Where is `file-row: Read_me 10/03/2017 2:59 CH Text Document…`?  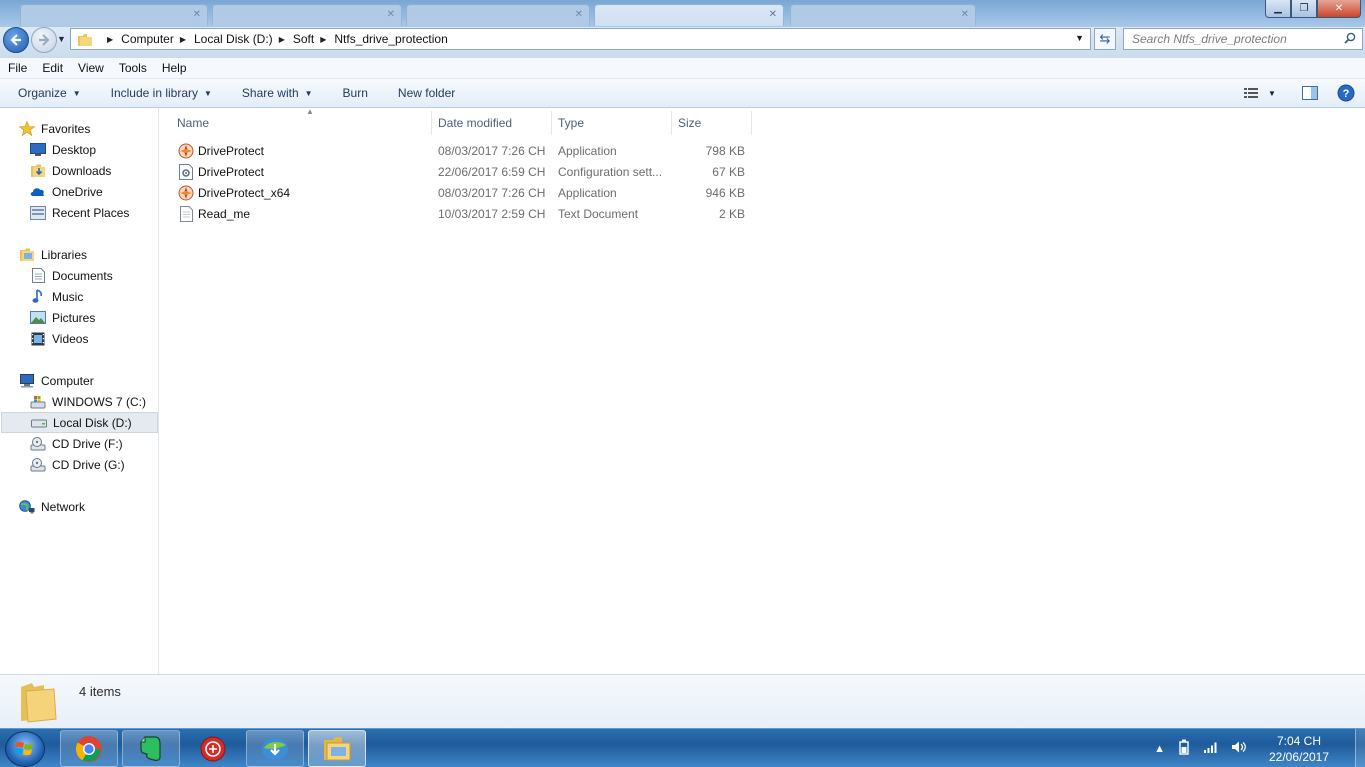 file-row: Read_me 10/03/2017 2:59 CH Text Document… is located at coordinates (456, 213).